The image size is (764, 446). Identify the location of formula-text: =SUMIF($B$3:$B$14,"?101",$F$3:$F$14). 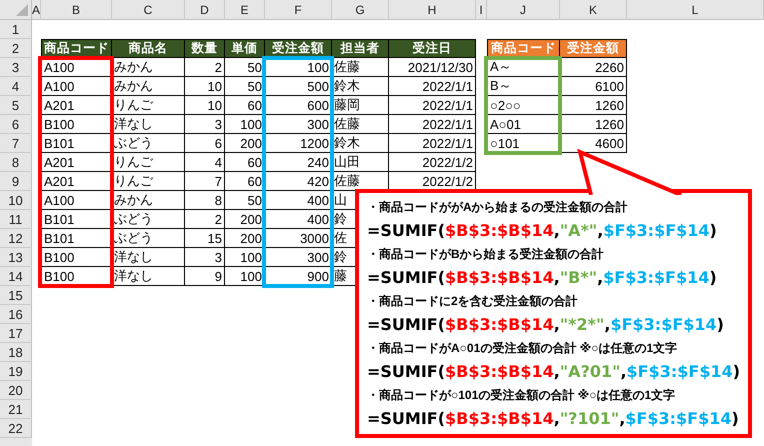
(553, 419).